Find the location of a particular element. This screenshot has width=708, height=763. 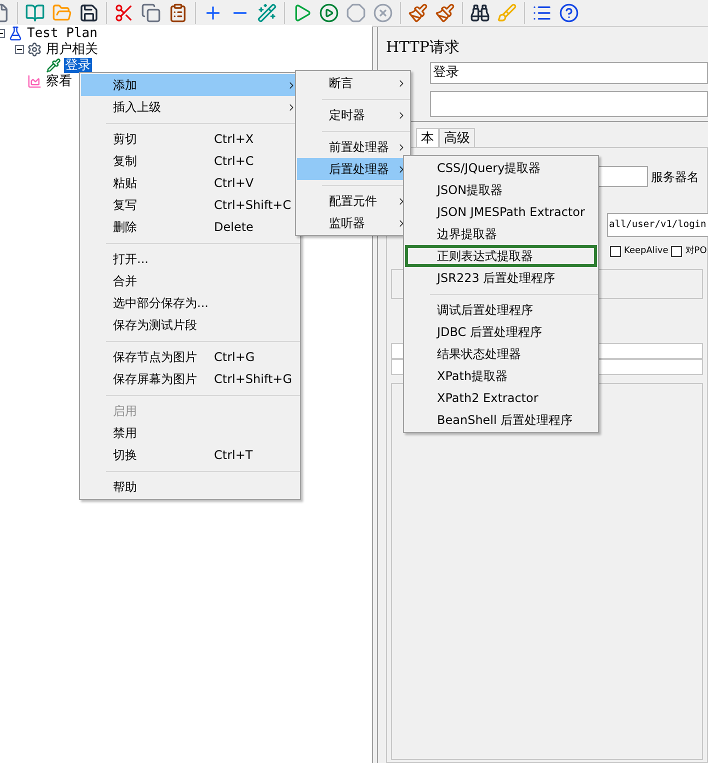

tree-item: 登录 is located at coordinates (78, 65).